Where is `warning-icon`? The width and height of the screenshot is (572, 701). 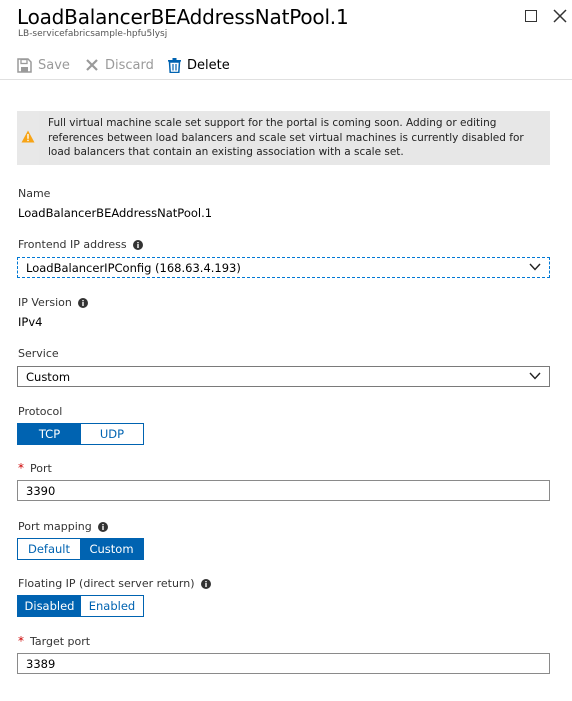 warning-icon is located at coordinates (28, 136).